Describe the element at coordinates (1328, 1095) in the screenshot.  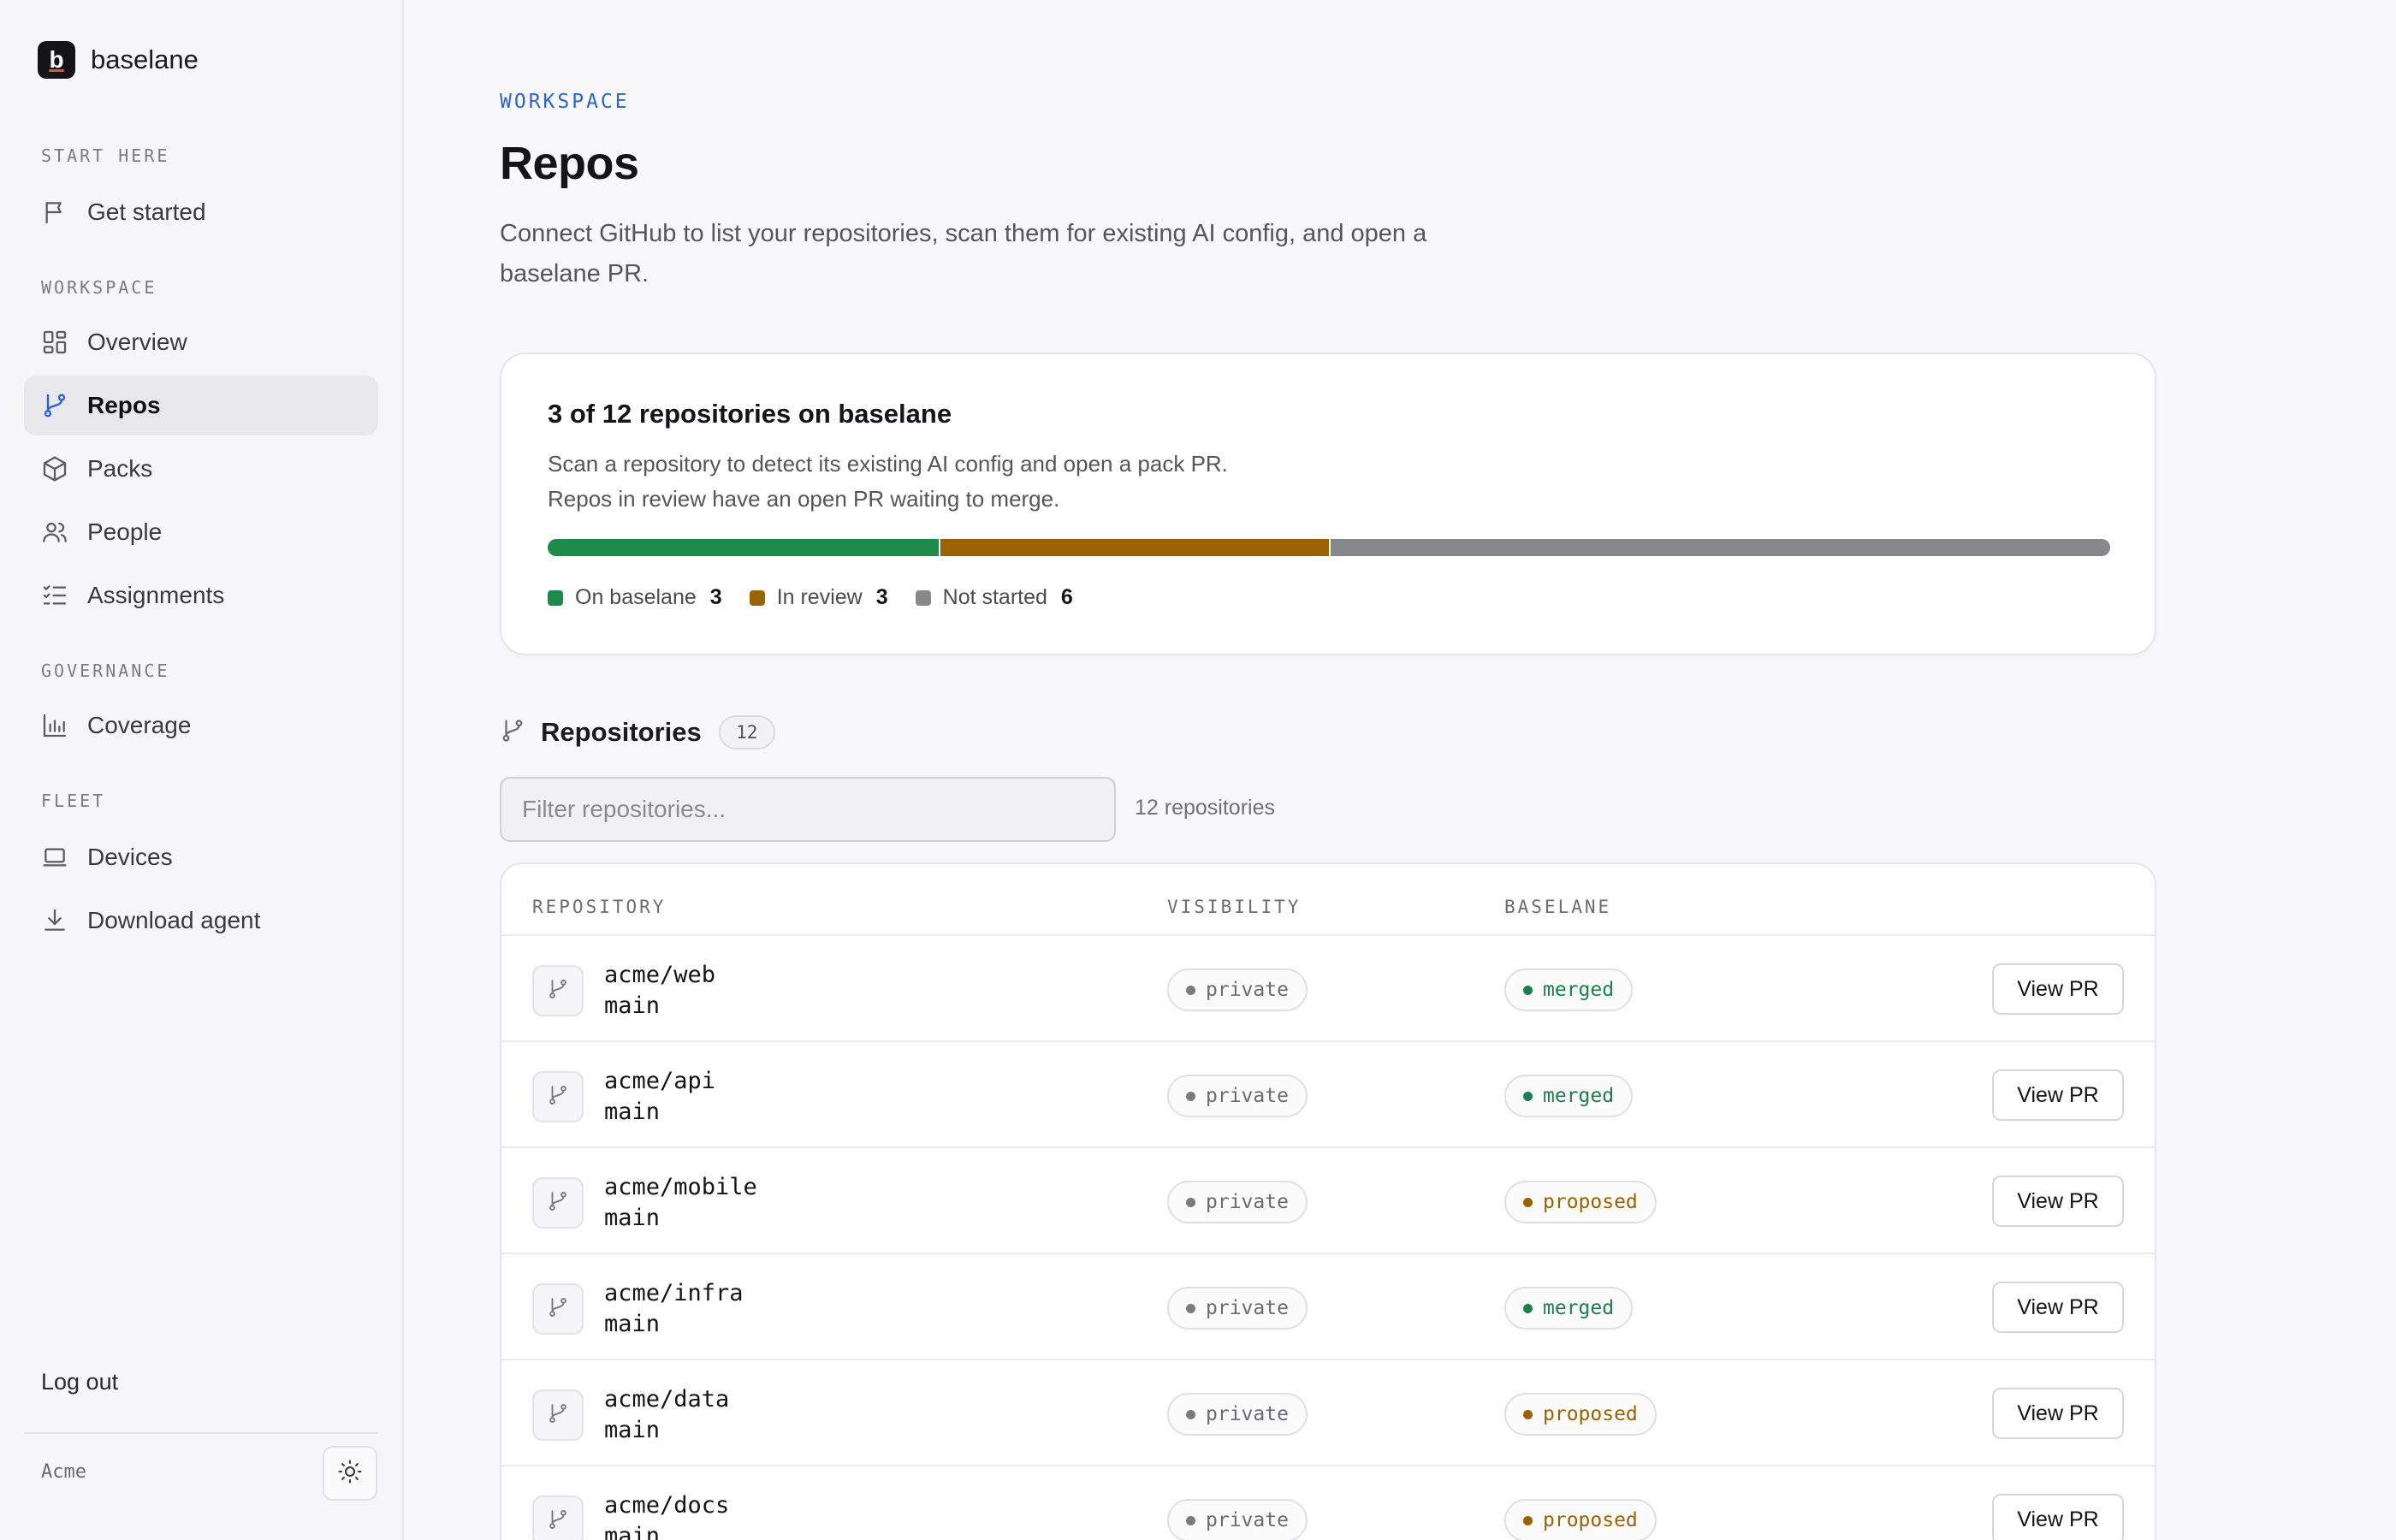
I see `table-row: acme/api main private merged View PR` at that location.